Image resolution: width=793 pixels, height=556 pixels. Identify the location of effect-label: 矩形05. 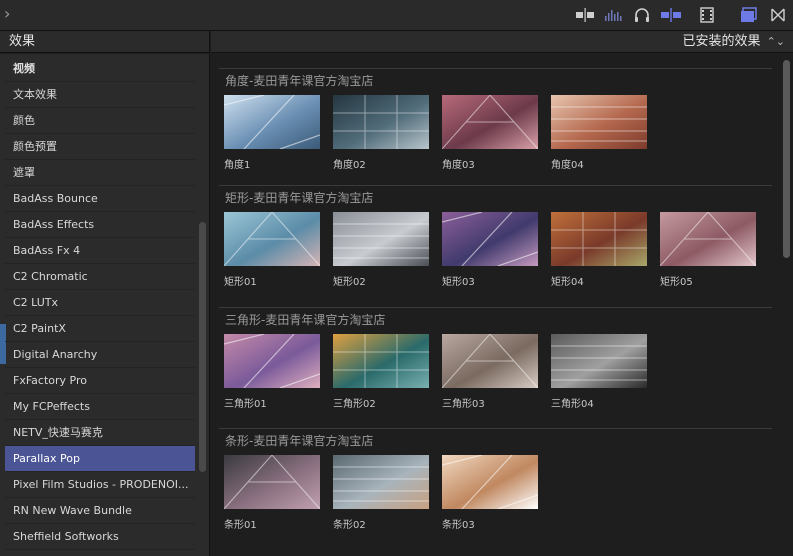
(676, 282).